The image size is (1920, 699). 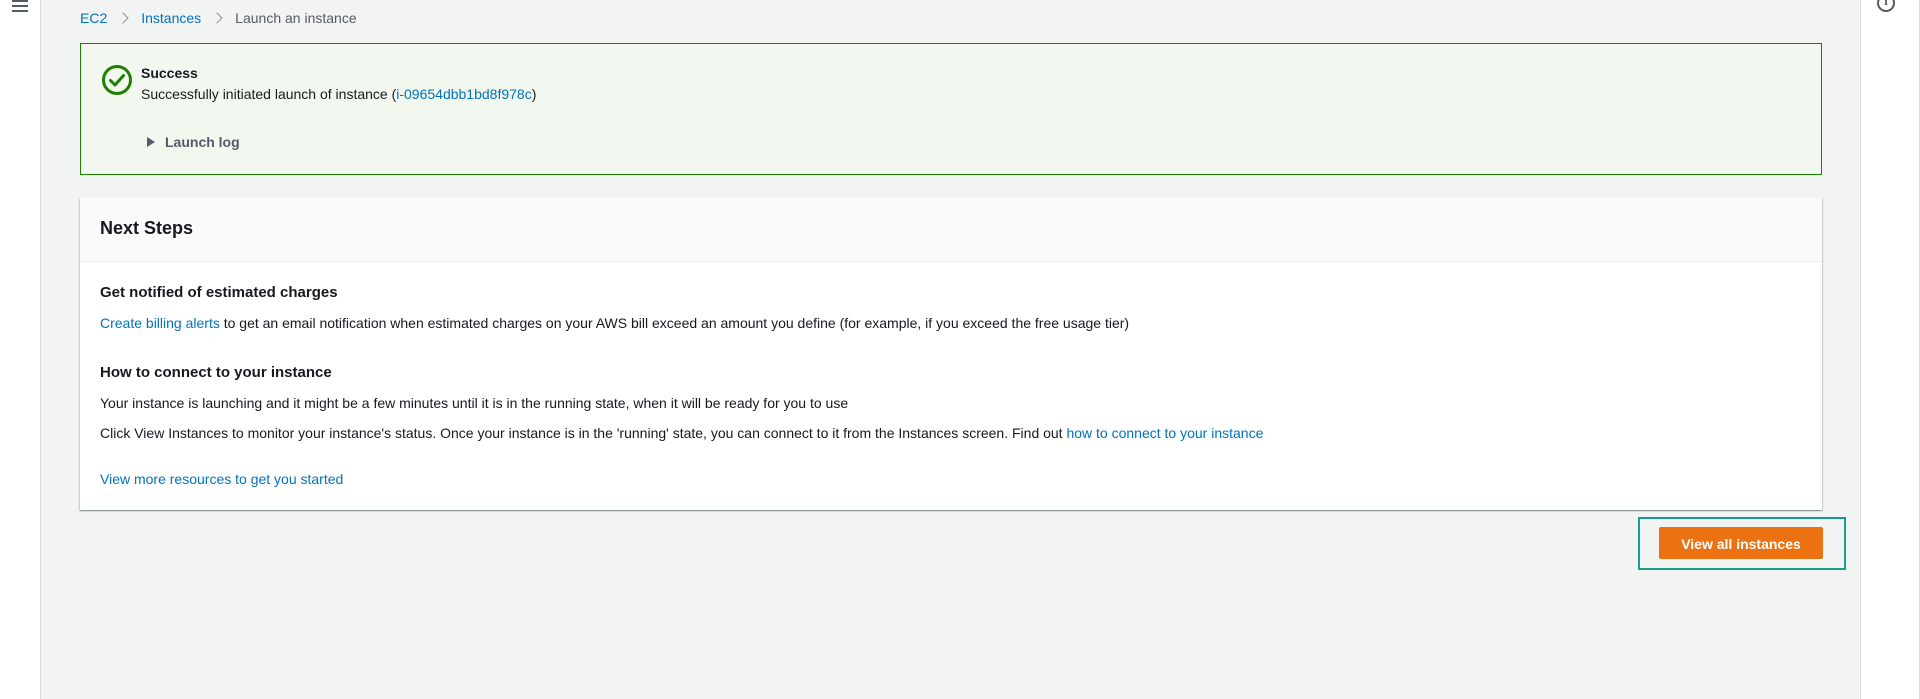 I want to click on breadcrumb-instances: Instances, so click(x=171, y=18).